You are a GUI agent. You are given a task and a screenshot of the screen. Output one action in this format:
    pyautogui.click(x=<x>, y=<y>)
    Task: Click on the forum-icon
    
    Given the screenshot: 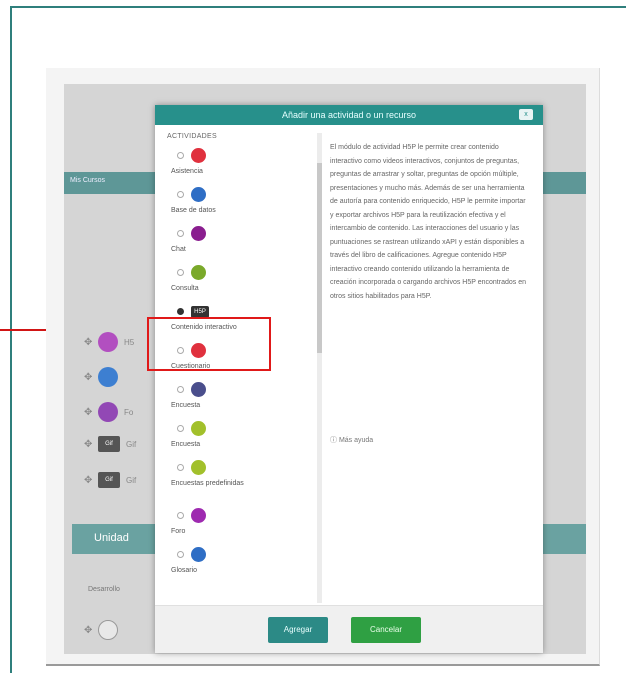 What is the action you would take?
    pyautogui.click(x=198, y=515)
    